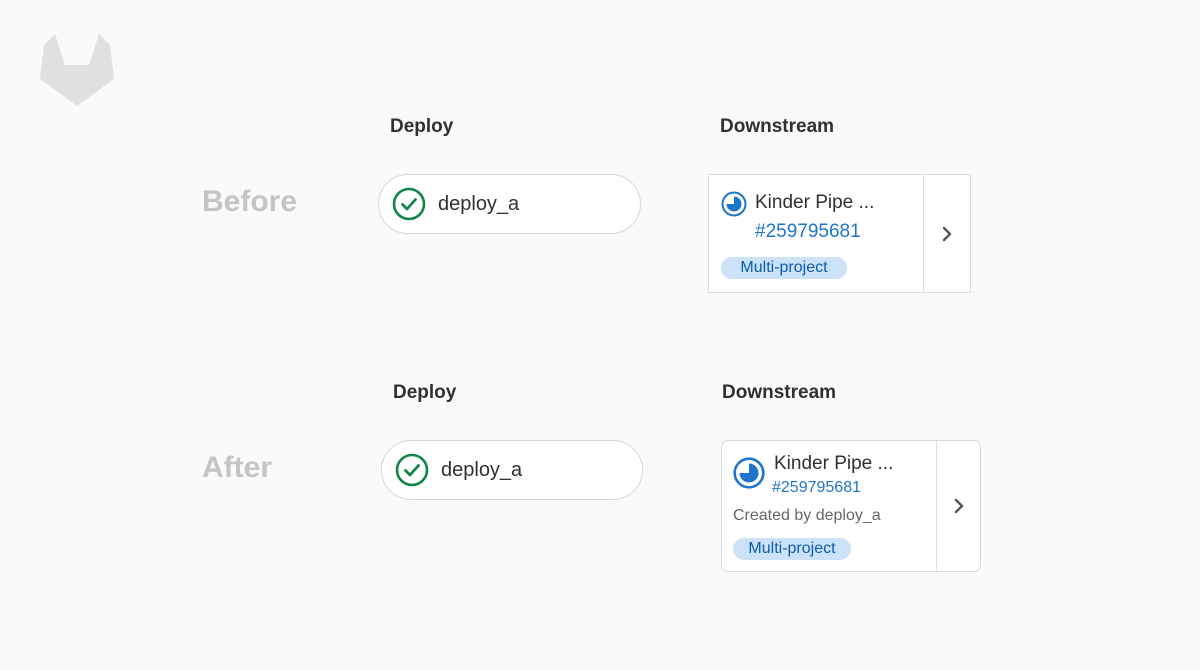  I want to click on before-multi-project-badge: Multi-project, so click(784, 268).